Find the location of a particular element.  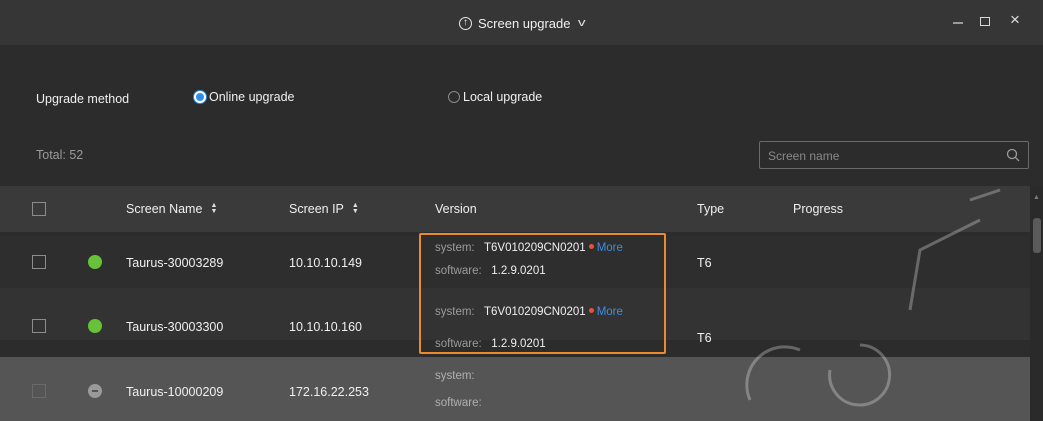

radio-unselected-icon is located at coordinates (454, 97).